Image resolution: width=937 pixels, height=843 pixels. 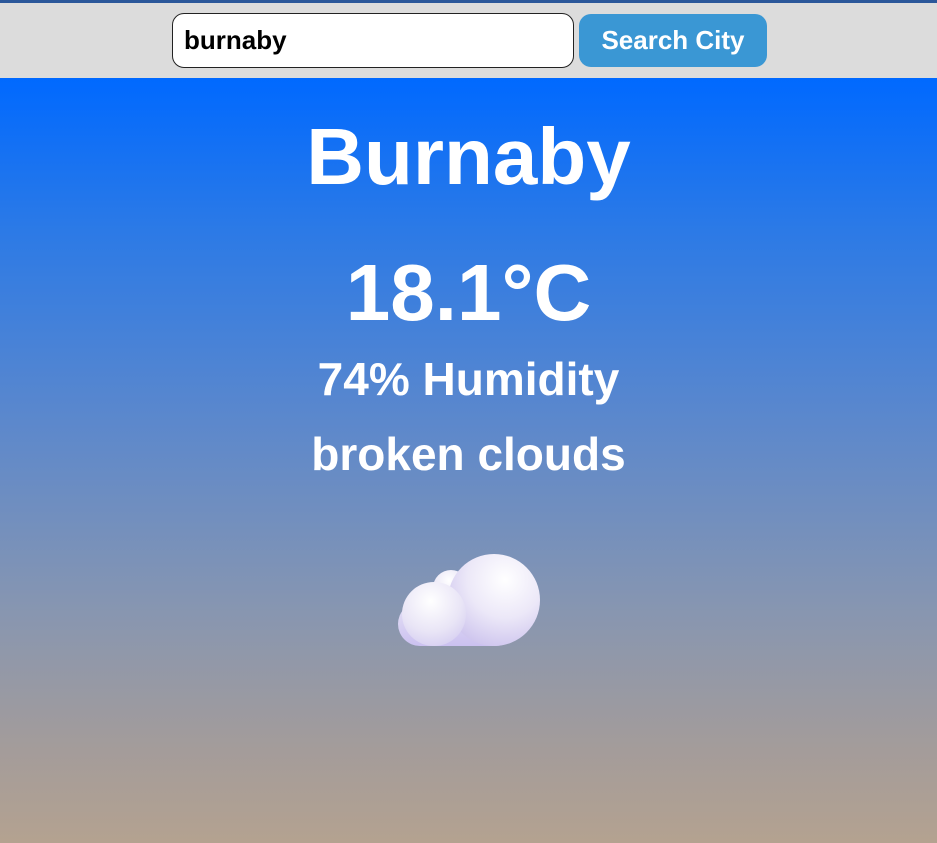 What do you see at coordinates (373, 40) in the screenshot?
I see `city-search-input` at bounding box center [373, 40].